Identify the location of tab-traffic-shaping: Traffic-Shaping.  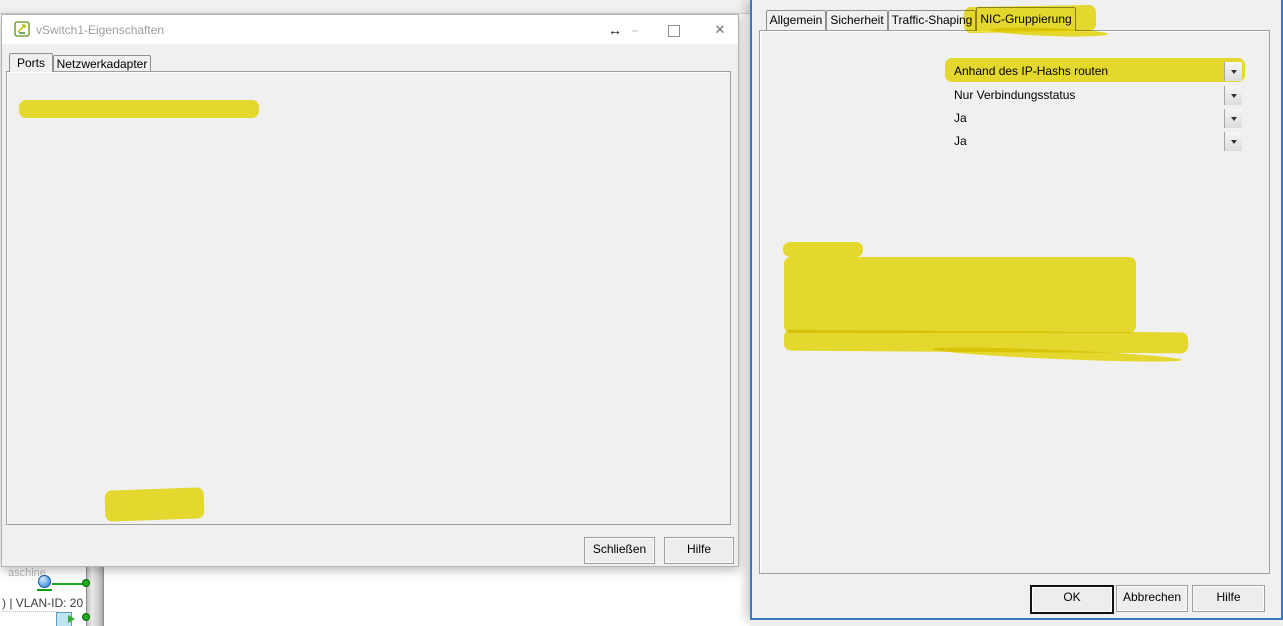
(932, 20).